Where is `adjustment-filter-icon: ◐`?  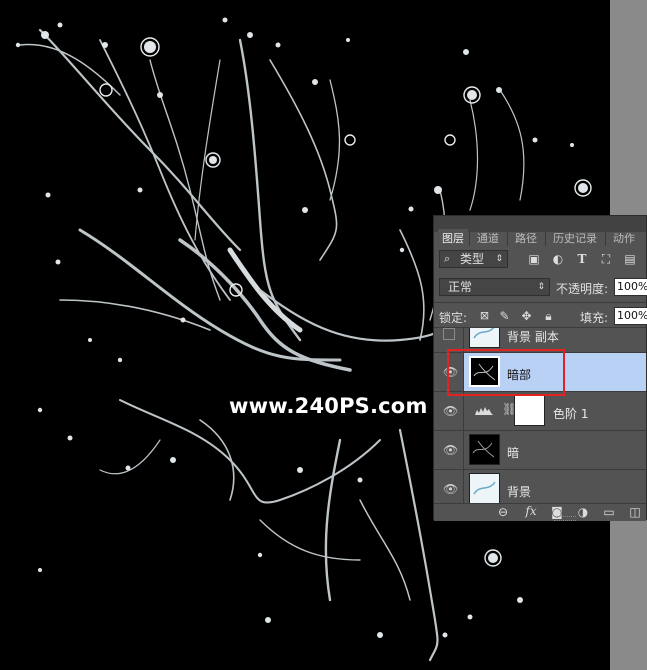 adjustment-filter-icon: ◐ is located at coordinates (558, 259).